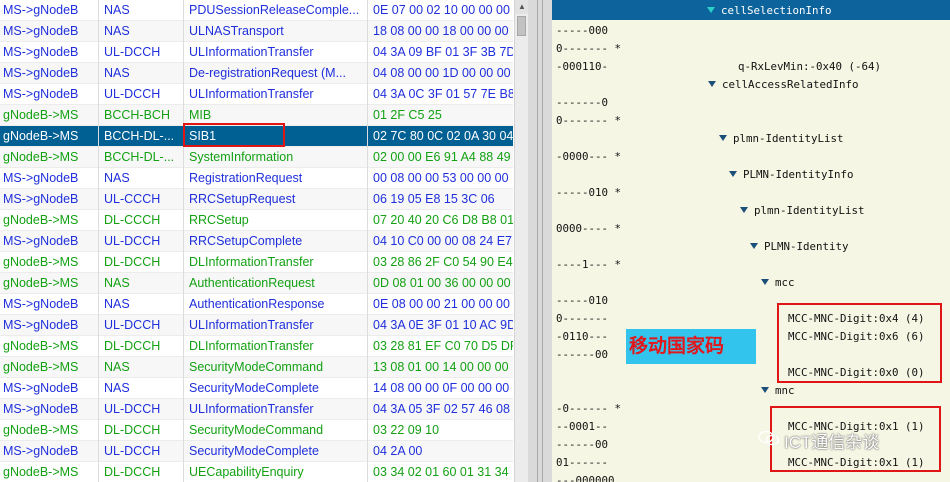 The height and width of the screenshot is (482, 950). Describe the element at coordinates (521, 241) in the screenshot. I see `vertical-scrollbar: ▲` at that location.